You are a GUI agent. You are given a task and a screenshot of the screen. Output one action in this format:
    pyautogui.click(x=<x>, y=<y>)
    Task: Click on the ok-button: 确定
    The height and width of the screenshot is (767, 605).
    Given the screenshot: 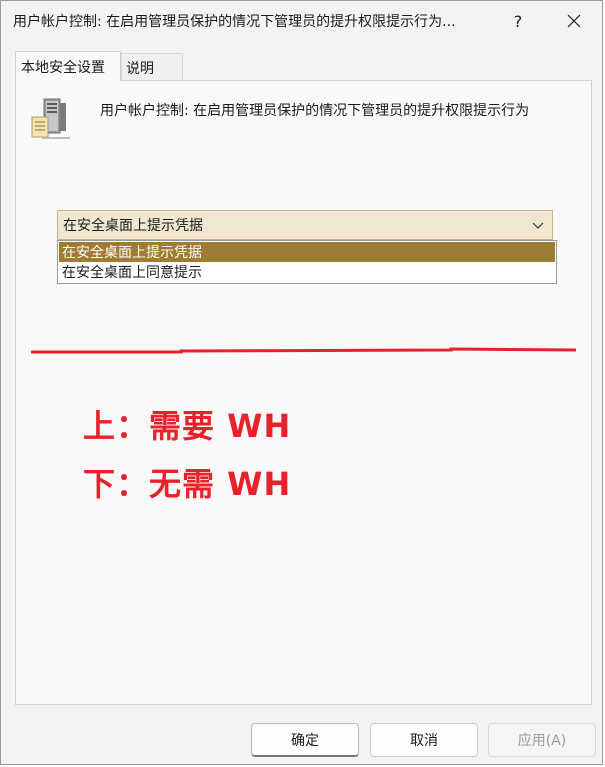 What is the action you would take?
    pyautogui.click(x=305, y=740)
    